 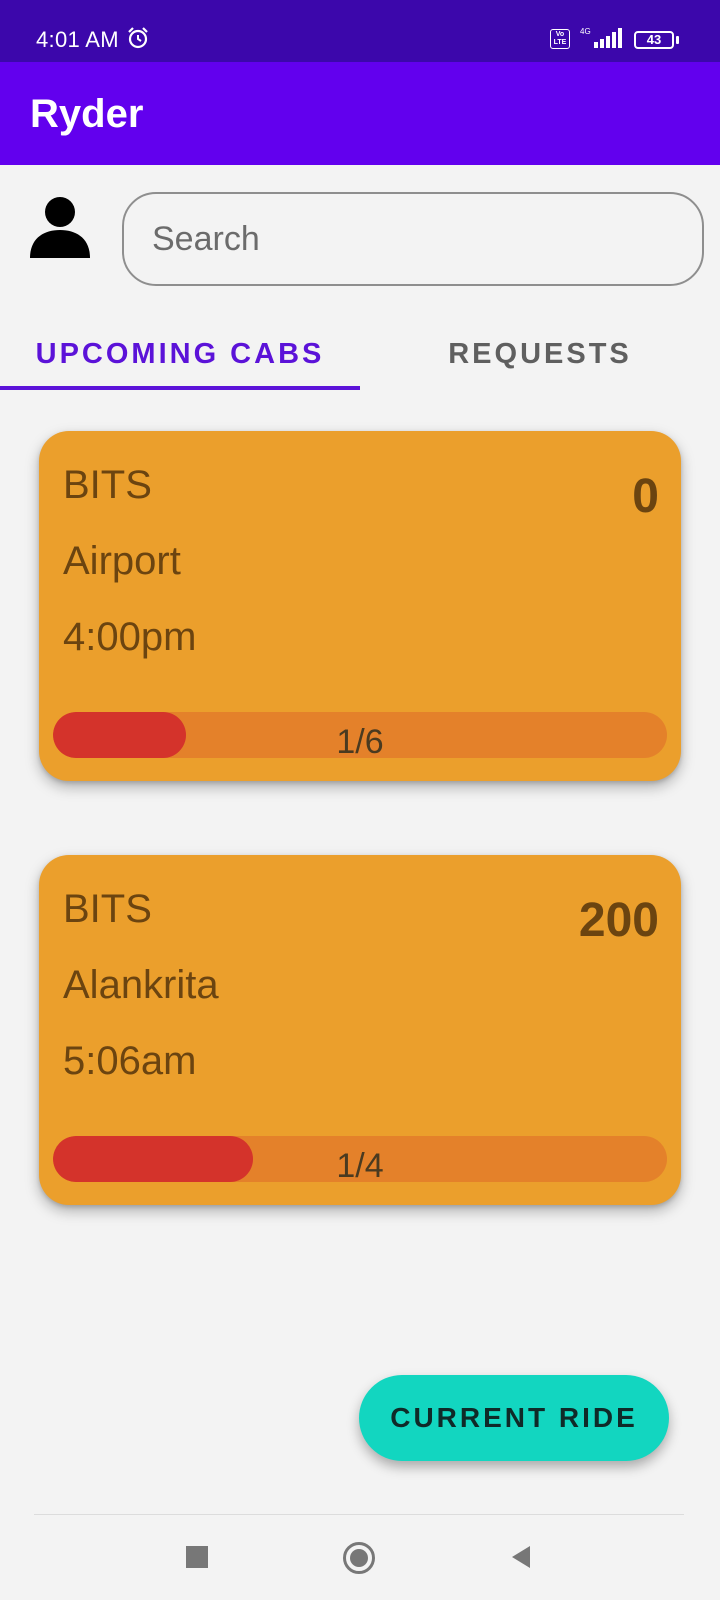 What do you see at coordinates (413, 239) in the screenshot?
I see `search-input` at bounding box center [413, 239].